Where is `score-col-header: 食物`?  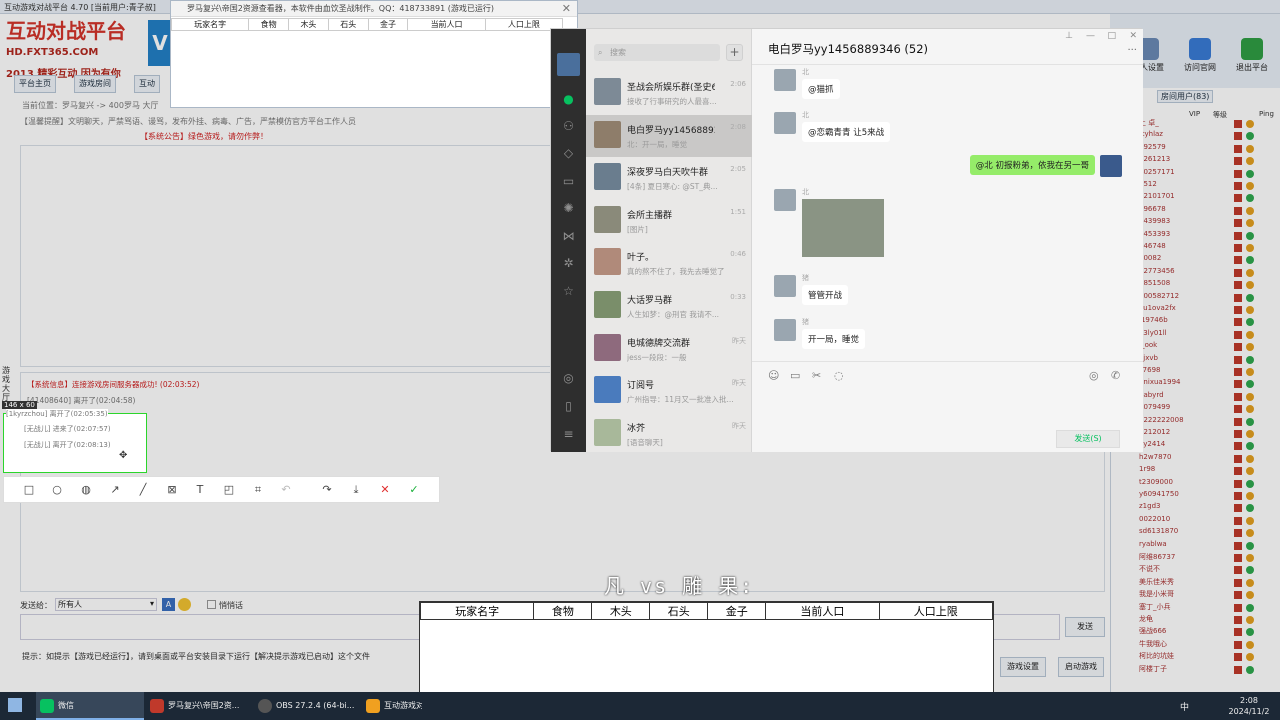 score-col-header: 食物 is located at coordinates (563, 611).